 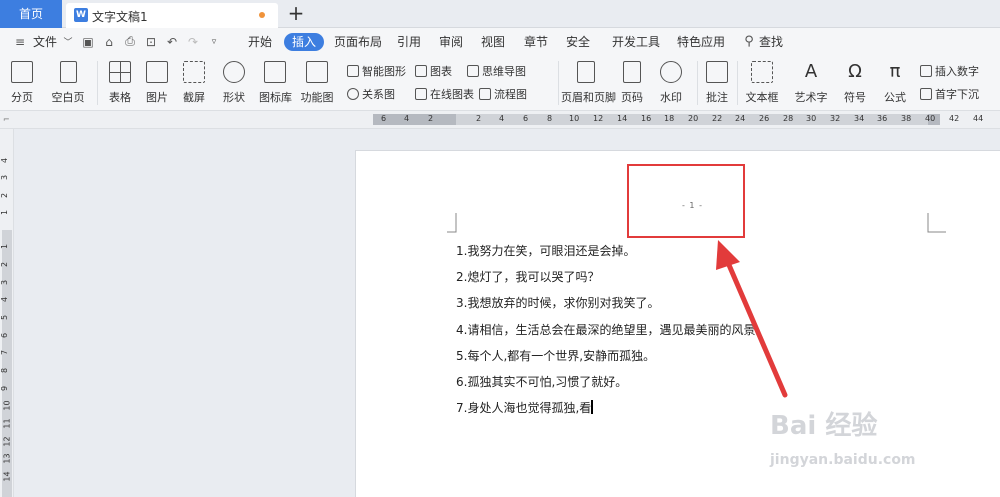 What do you see at coordinates (496, 71) in the screenshot?
I see `mind-map-button: 思维导图` at bounding box center [496, 71].